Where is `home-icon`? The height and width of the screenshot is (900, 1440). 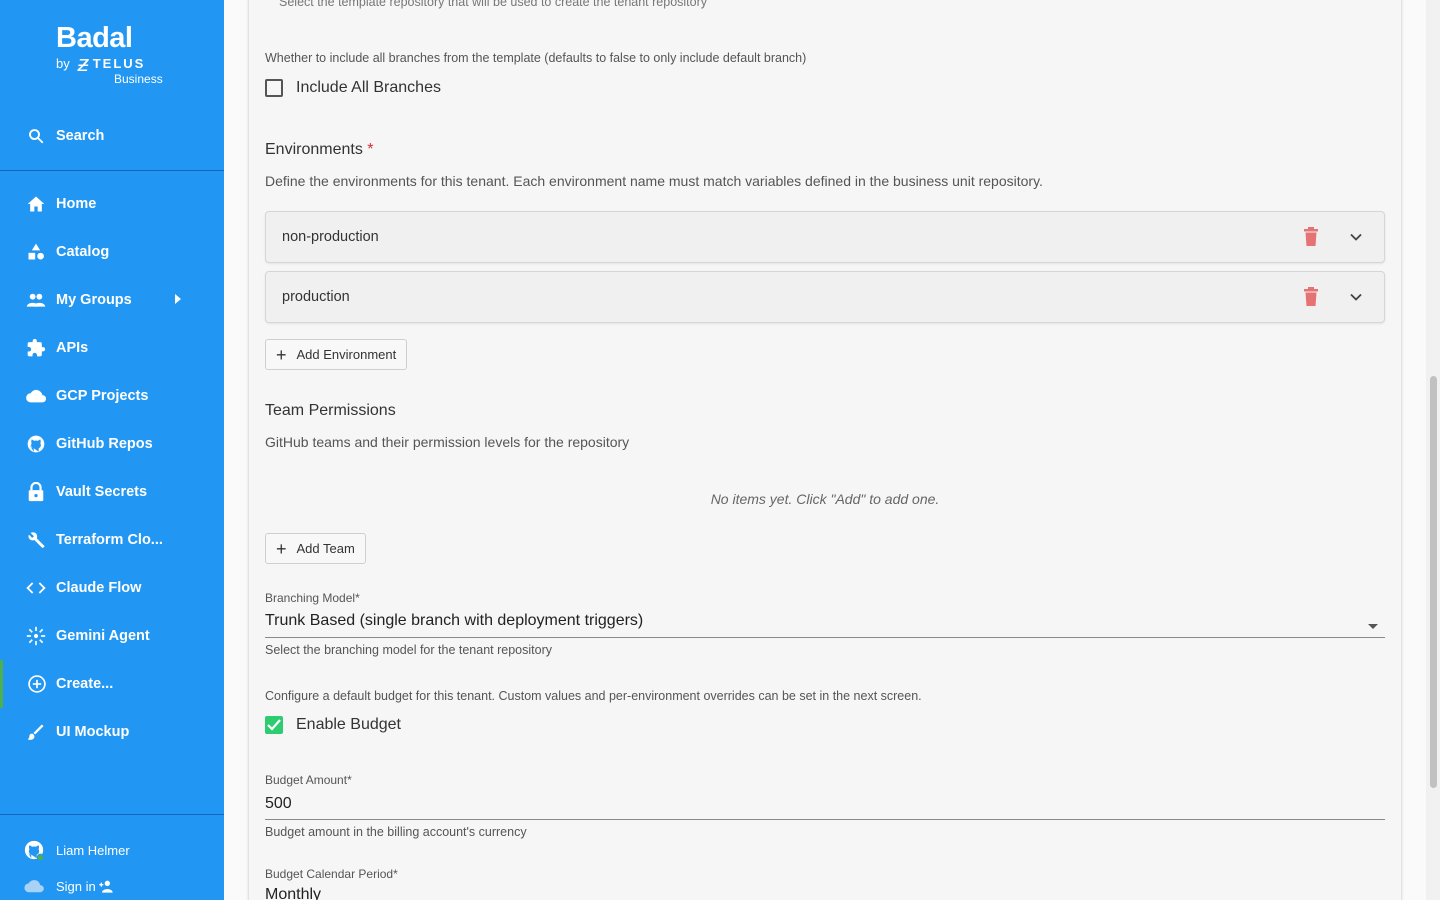
home-icon is located at coordinates (36, 204).